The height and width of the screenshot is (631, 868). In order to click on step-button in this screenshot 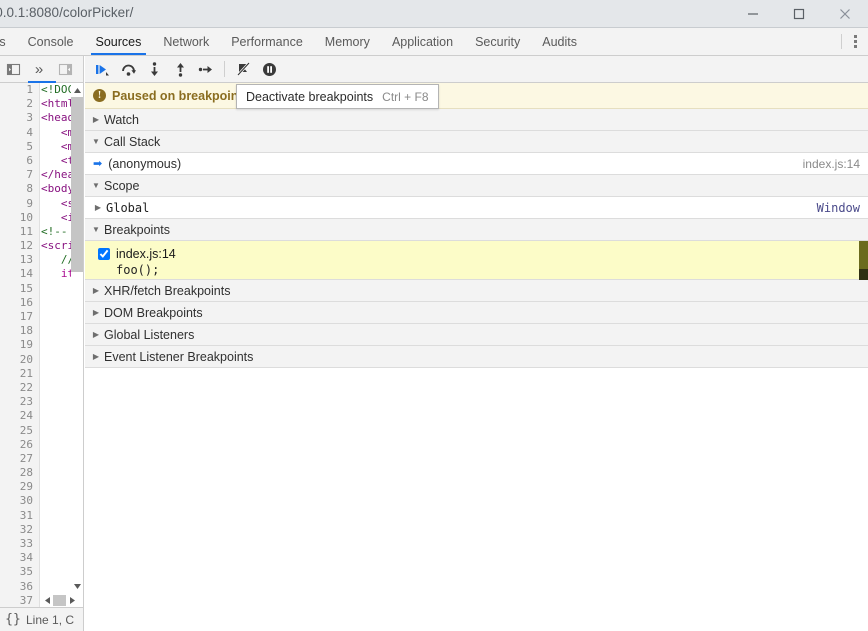, I will do `click(206, 69)`.